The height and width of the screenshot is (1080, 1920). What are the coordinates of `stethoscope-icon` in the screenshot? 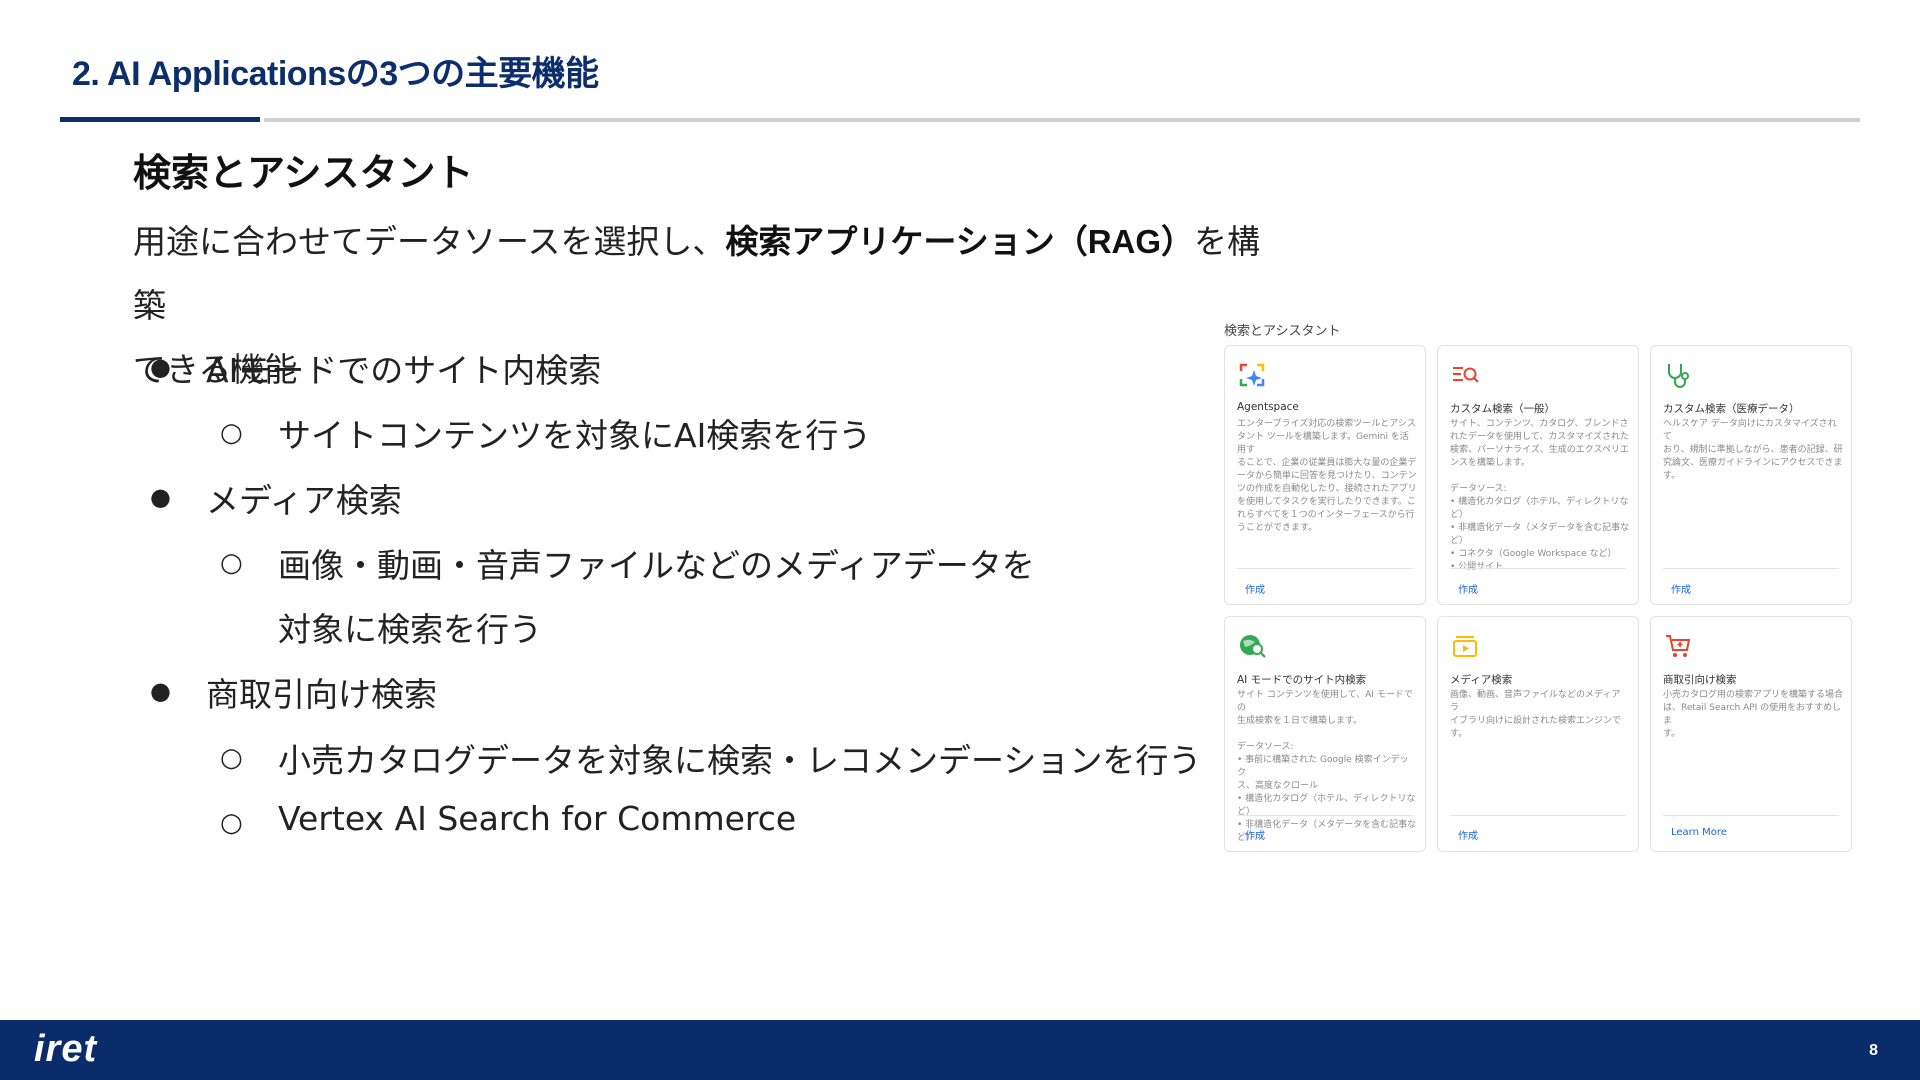 It's located at (1678, 376).